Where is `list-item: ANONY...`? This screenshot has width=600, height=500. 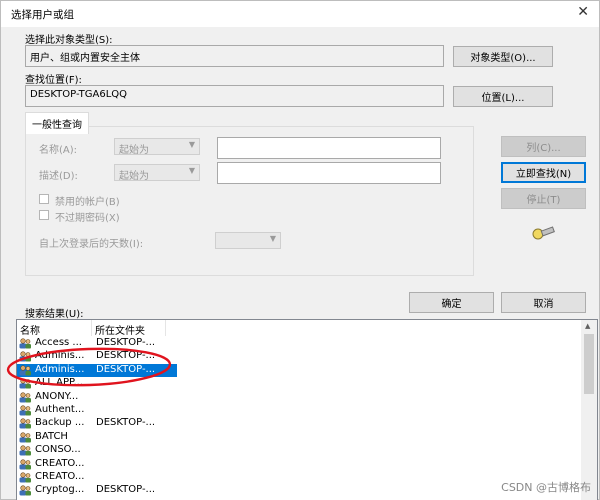 list-item: ANONY... is located at coordinates (97, 397).